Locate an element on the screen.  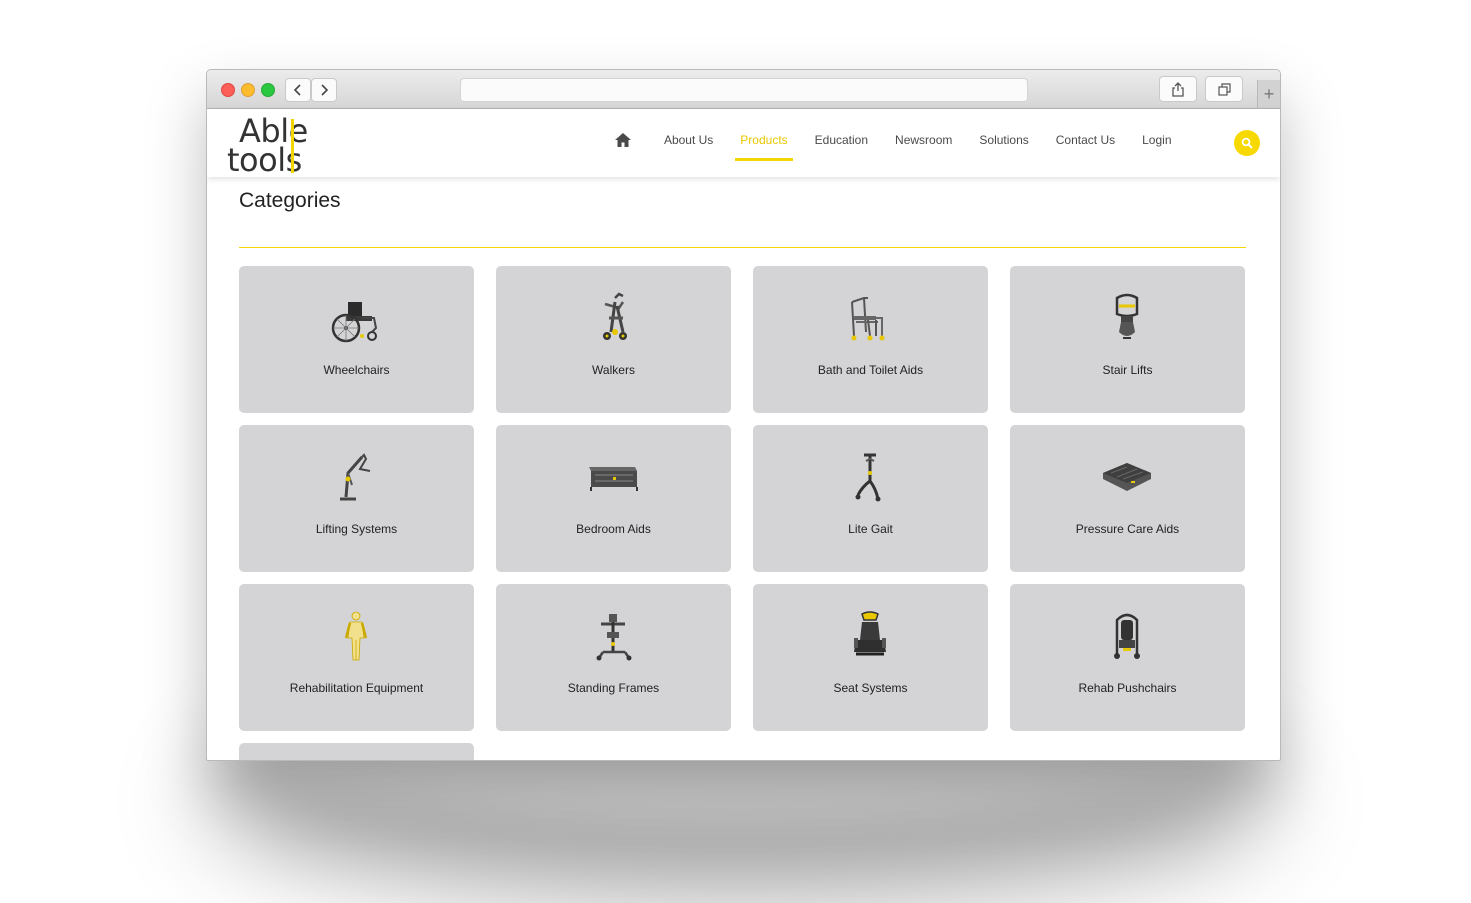
patient-lift-icon is located at coordinates (355, 477).